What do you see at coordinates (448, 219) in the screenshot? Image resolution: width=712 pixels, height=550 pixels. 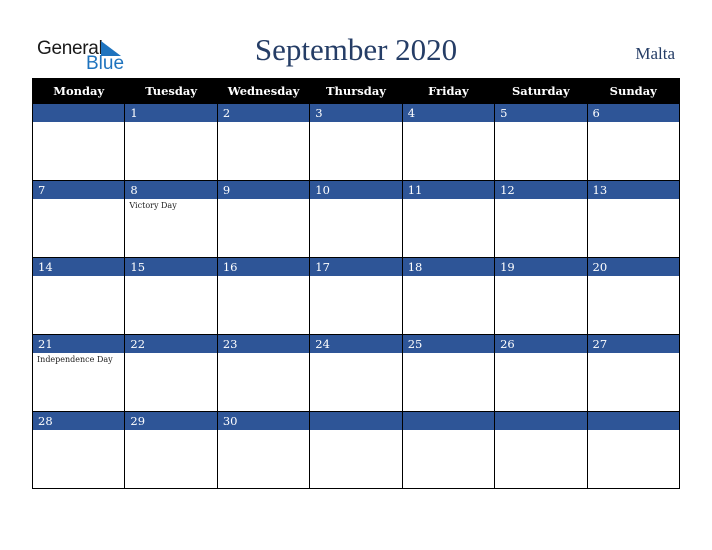 I see `day-cell: 11` at bounding box center [448, 219].